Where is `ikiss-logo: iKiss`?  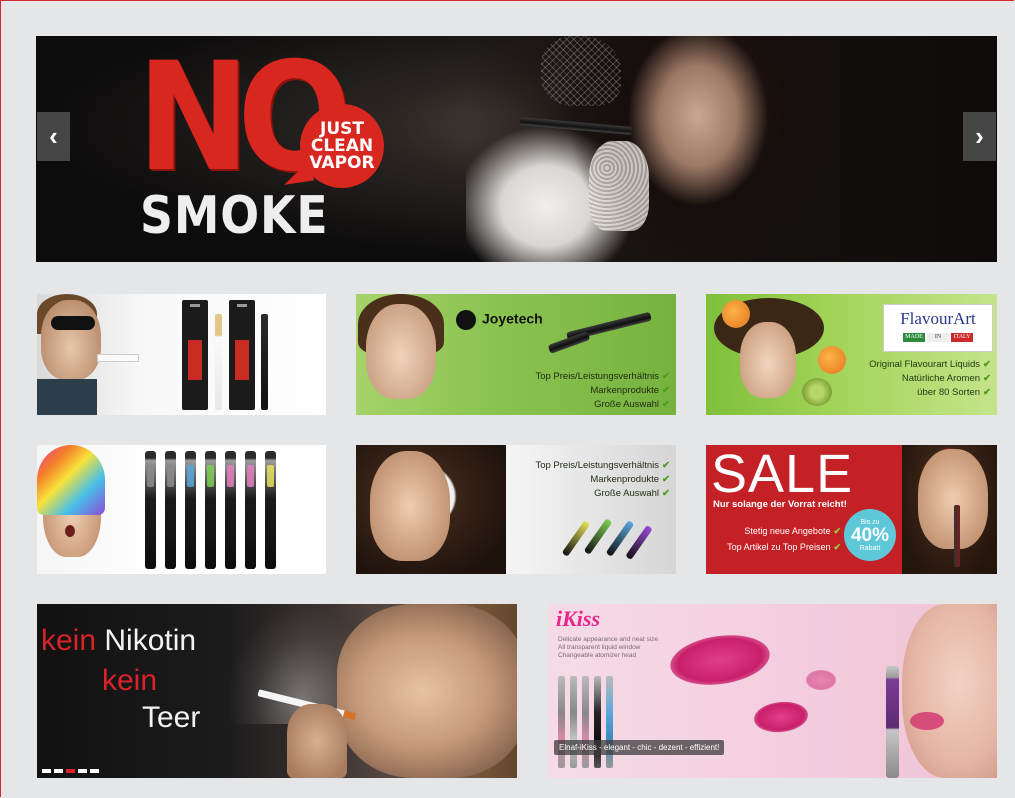
ikiss-logo: iKiss is located at coordinates (578, 618).